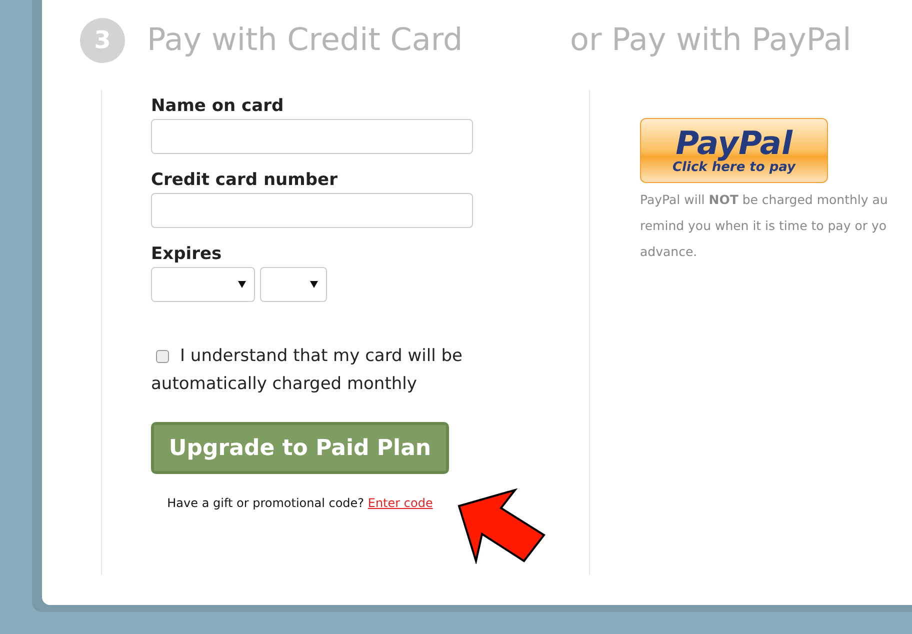 This screenshot has height=634, width=912. I want to click on section-heading: Pay with Credit Card, so click(305, 40).